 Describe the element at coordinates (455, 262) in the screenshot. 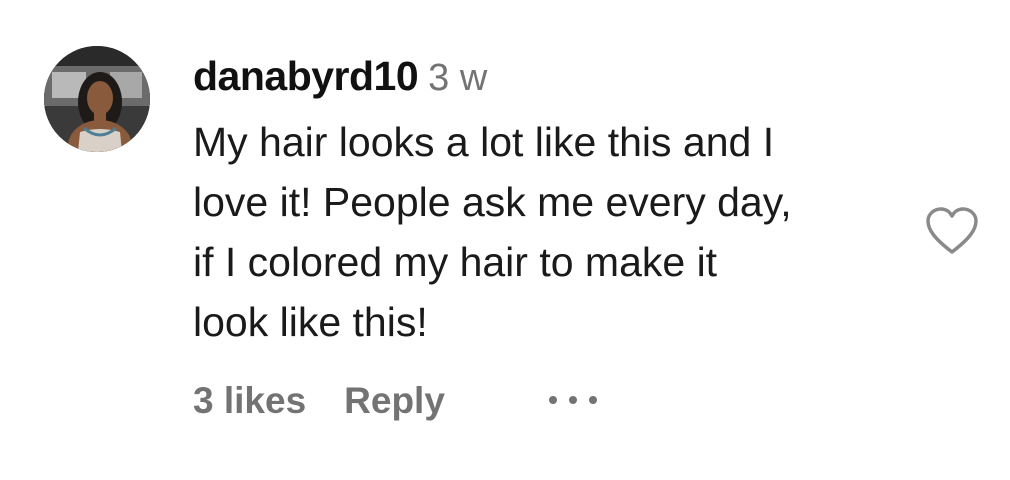

I see `comment-text-line: if I colored my hair to make it` at that location.